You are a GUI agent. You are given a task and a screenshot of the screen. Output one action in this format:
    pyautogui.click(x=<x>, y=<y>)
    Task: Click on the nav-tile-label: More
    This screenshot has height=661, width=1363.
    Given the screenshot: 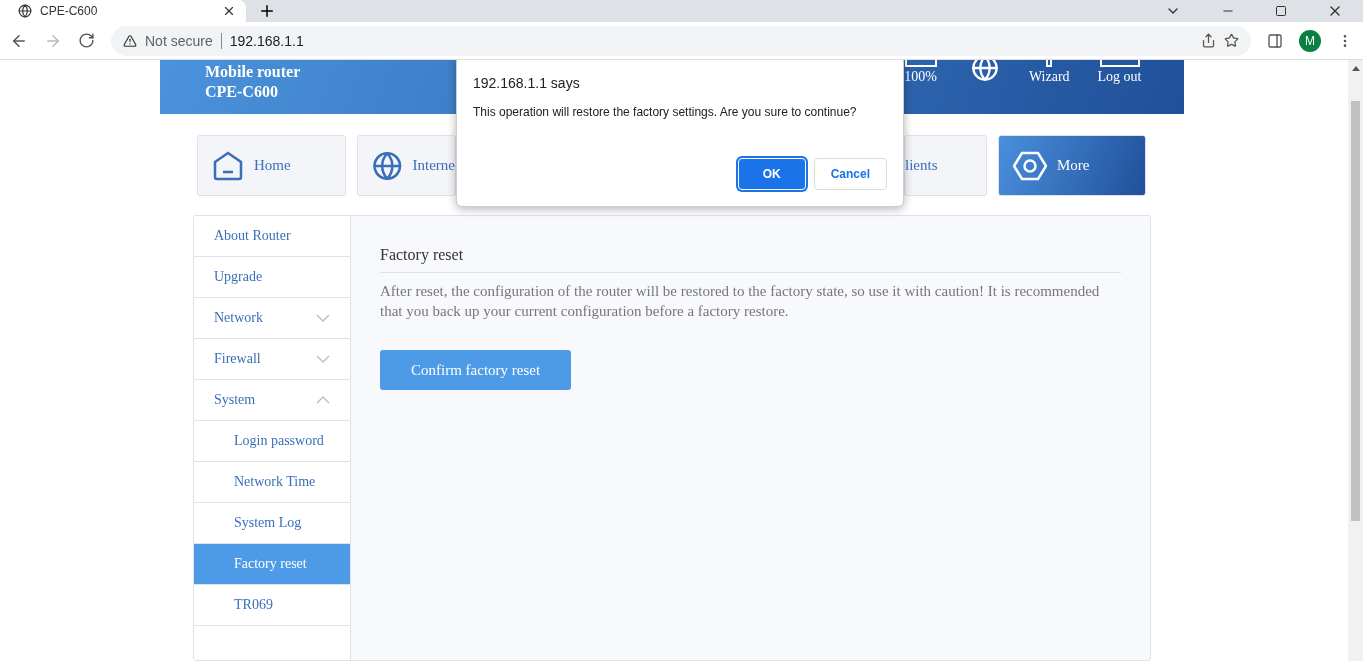 What is the action you would take?
    pyautogui.click(x=1073, y=166)
    